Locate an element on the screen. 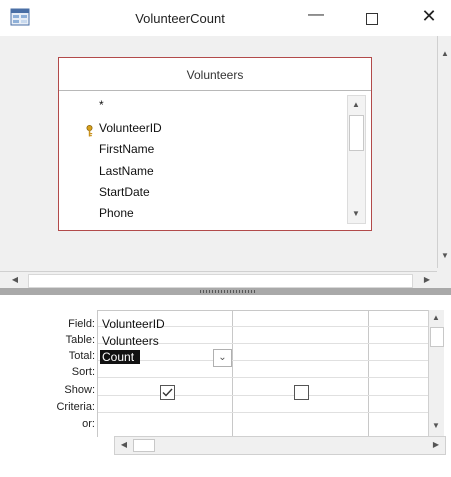 This screenshot has width=451, height=477. field-list-item: StartDate is located at coordinates (124, 192).